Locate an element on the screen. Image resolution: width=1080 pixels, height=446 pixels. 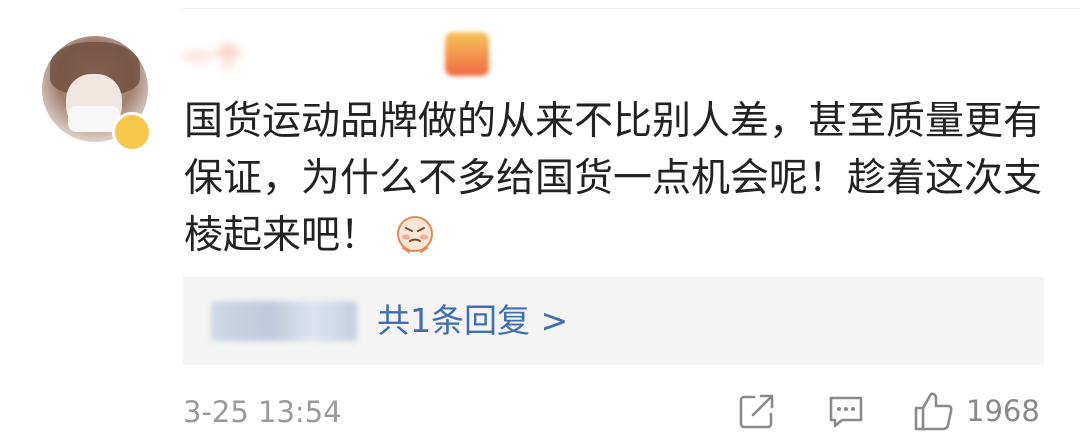
vip-badge-icon is located at coordinates (467, 54).